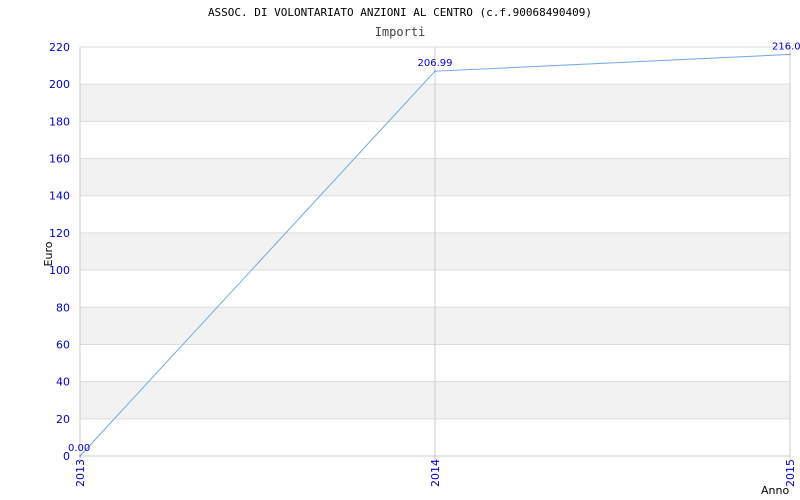  Describe the element at coordinates (63, 419) in the screenshot. I see `y-tick-label: 20` at that location.